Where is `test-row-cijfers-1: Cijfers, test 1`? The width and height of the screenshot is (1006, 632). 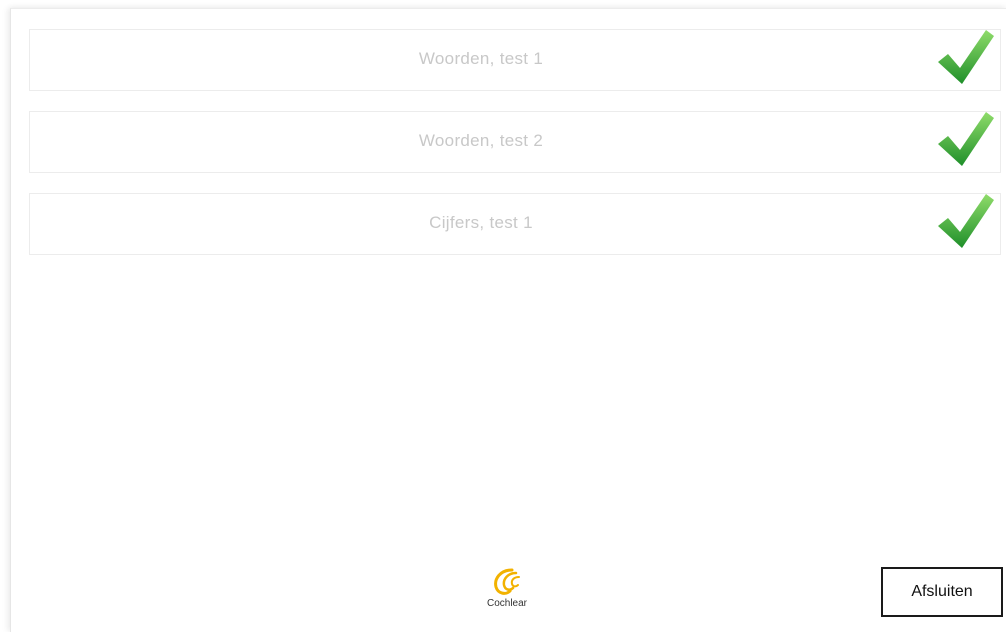 test-row-cijfers-1: Cijfers, test 1 is located at coordinates (515, 224).